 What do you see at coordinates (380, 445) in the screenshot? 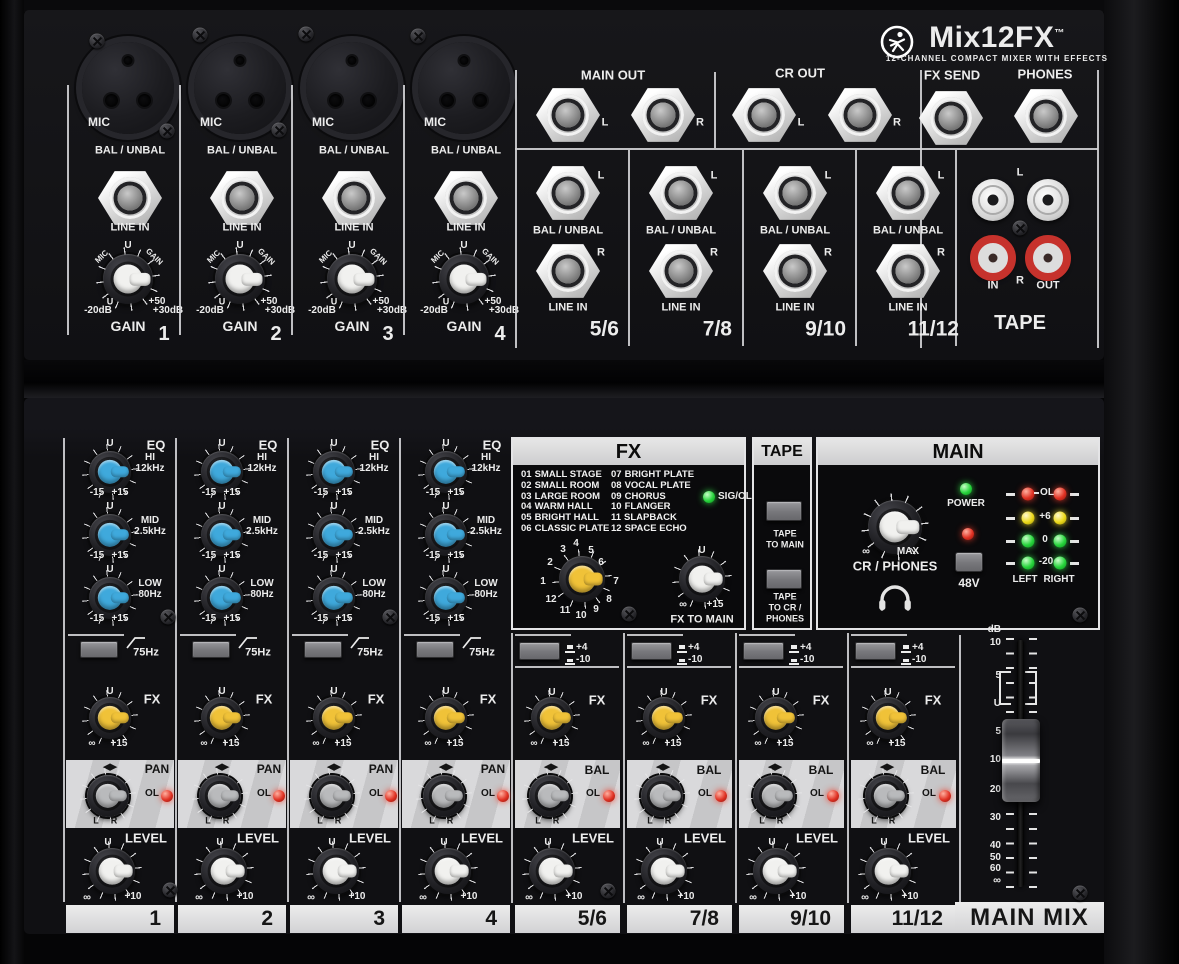
I see `eq-label: EQ` at bounding box center [380, 445].